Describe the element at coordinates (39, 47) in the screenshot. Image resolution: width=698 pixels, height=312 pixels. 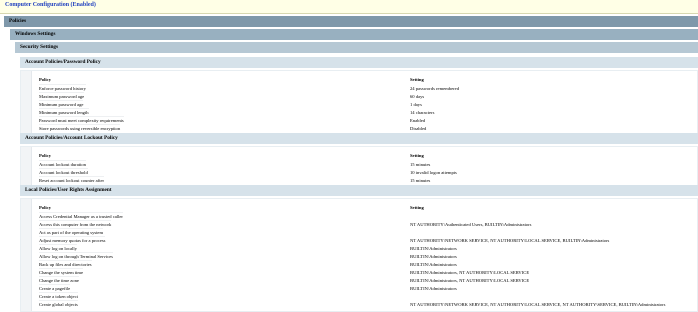
I see `security-settings-title: Security Settings` at that location.